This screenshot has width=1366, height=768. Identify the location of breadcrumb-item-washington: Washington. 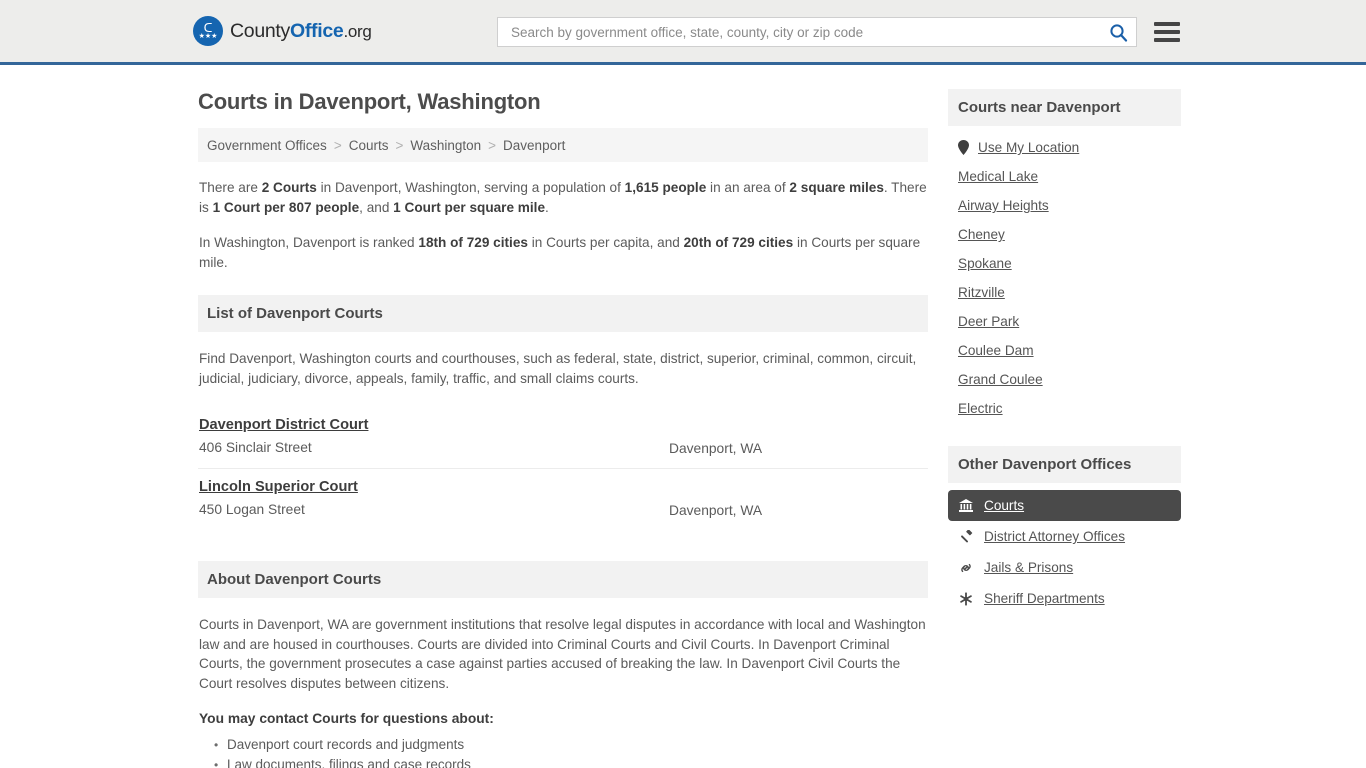
(445, 145).